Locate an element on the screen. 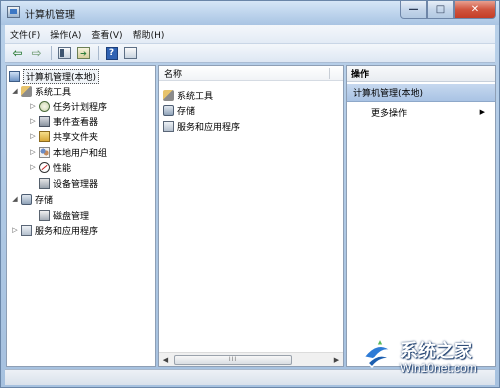 The width and height of the screenshot is (500, 388). show-hide-action-pane-button is located at coordinates (130, 53).